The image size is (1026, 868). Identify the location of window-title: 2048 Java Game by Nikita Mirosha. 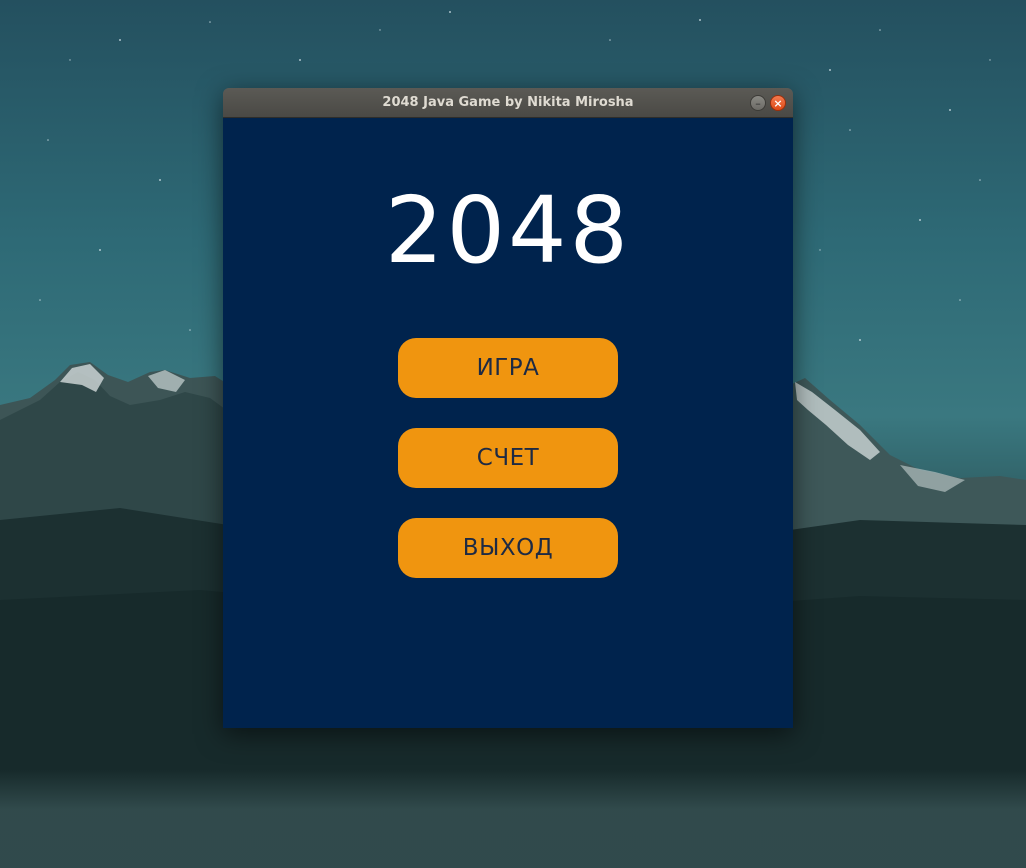
(508, 102).